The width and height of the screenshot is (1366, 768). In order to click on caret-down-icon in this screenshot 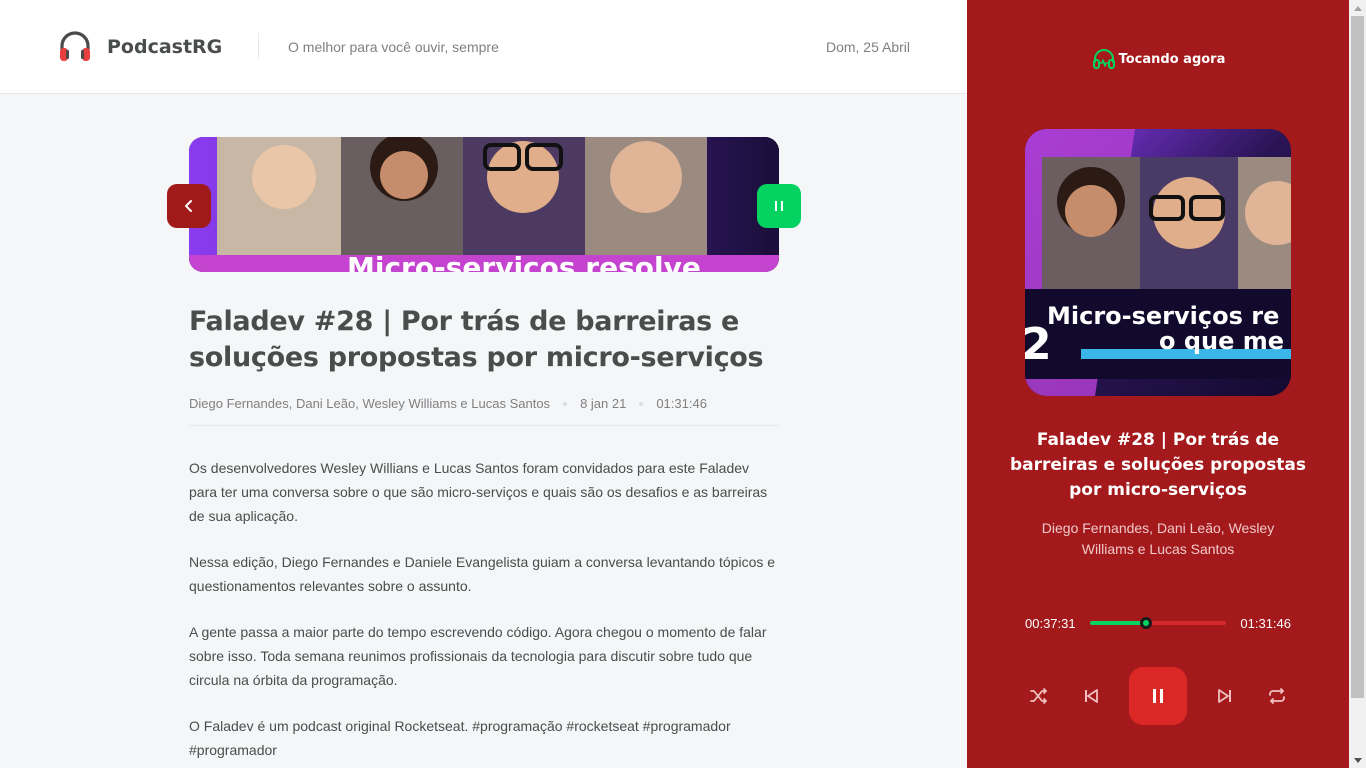, I will do `click(1357, 760)`.